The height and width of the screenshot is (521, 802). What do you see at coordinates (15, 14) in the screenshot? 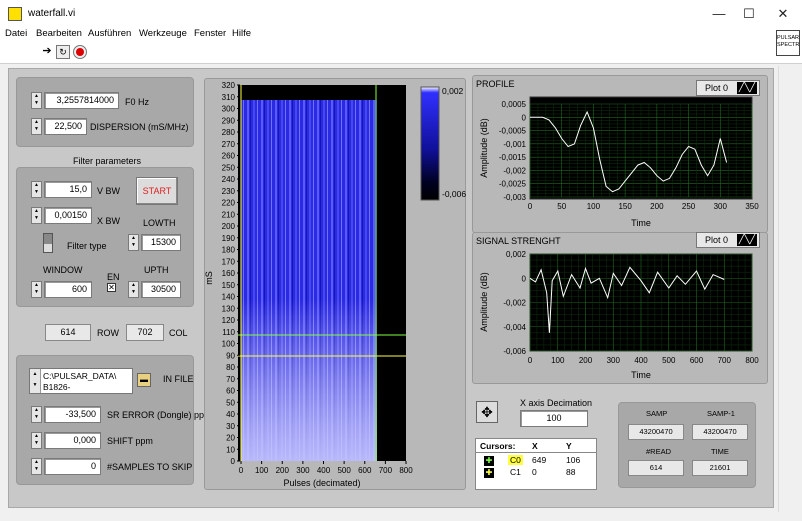
I see `labview-vi-icon` at bounding box center [15, 14].